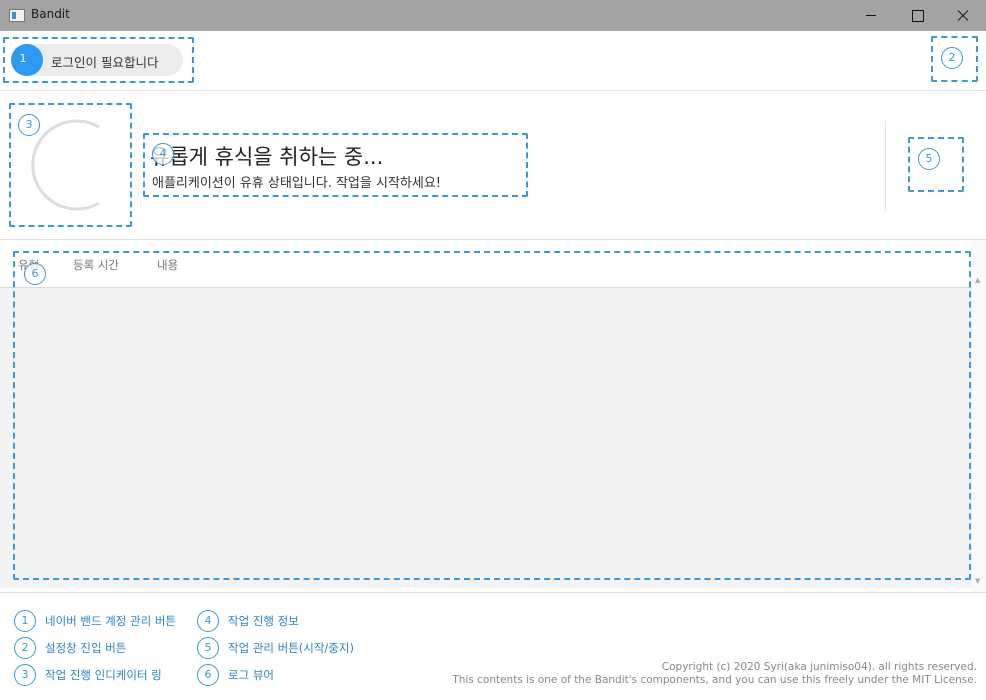  I want to click on annotation-marker: 1, so click(23, 59).